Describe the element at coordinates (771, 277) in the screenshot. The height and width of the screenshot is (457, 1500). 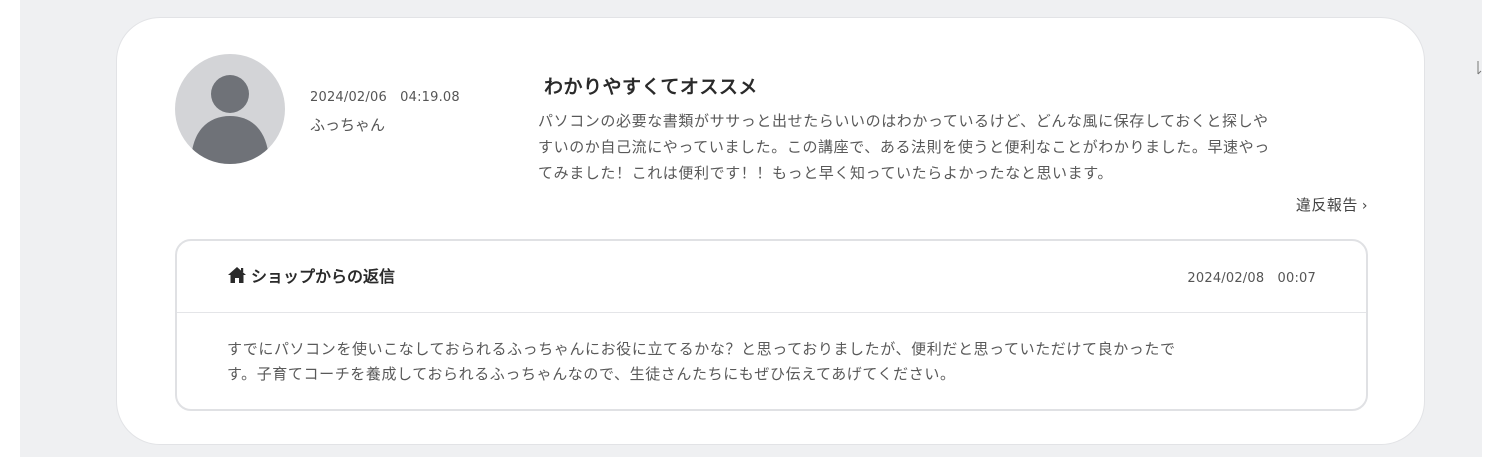
I see `reply-header: ショップからの返信 2024/02/08 00:07` at that location.